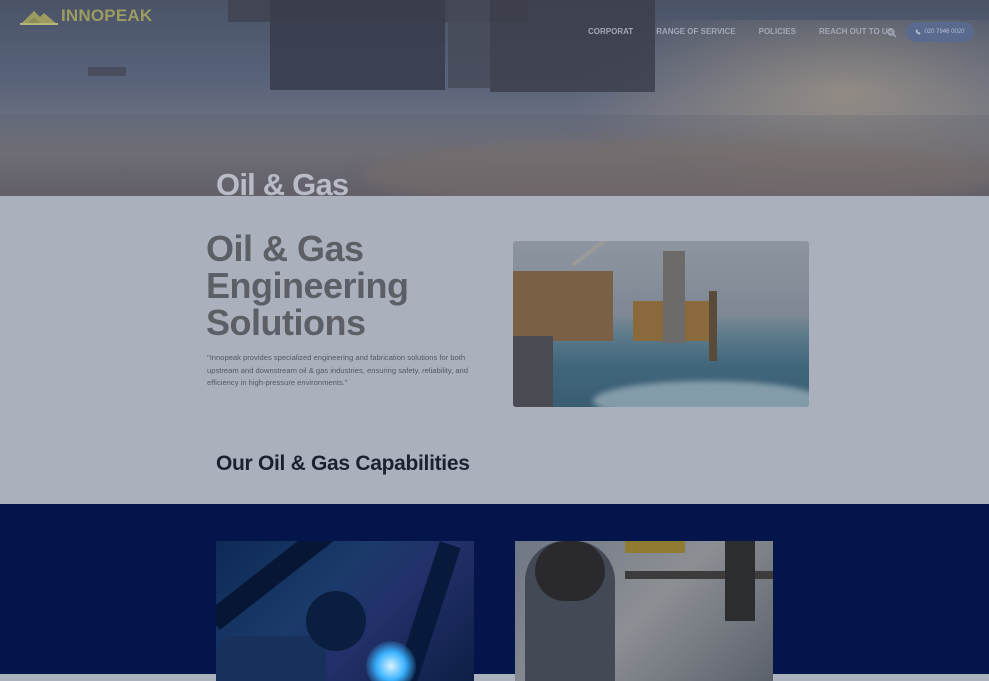 The width and height of the screenshot is (989, 681). What do you see at coordinates (777, 31) in the screenshot?
I see `nav-item-policies: POLICIES` at bounding box center [777, 31].